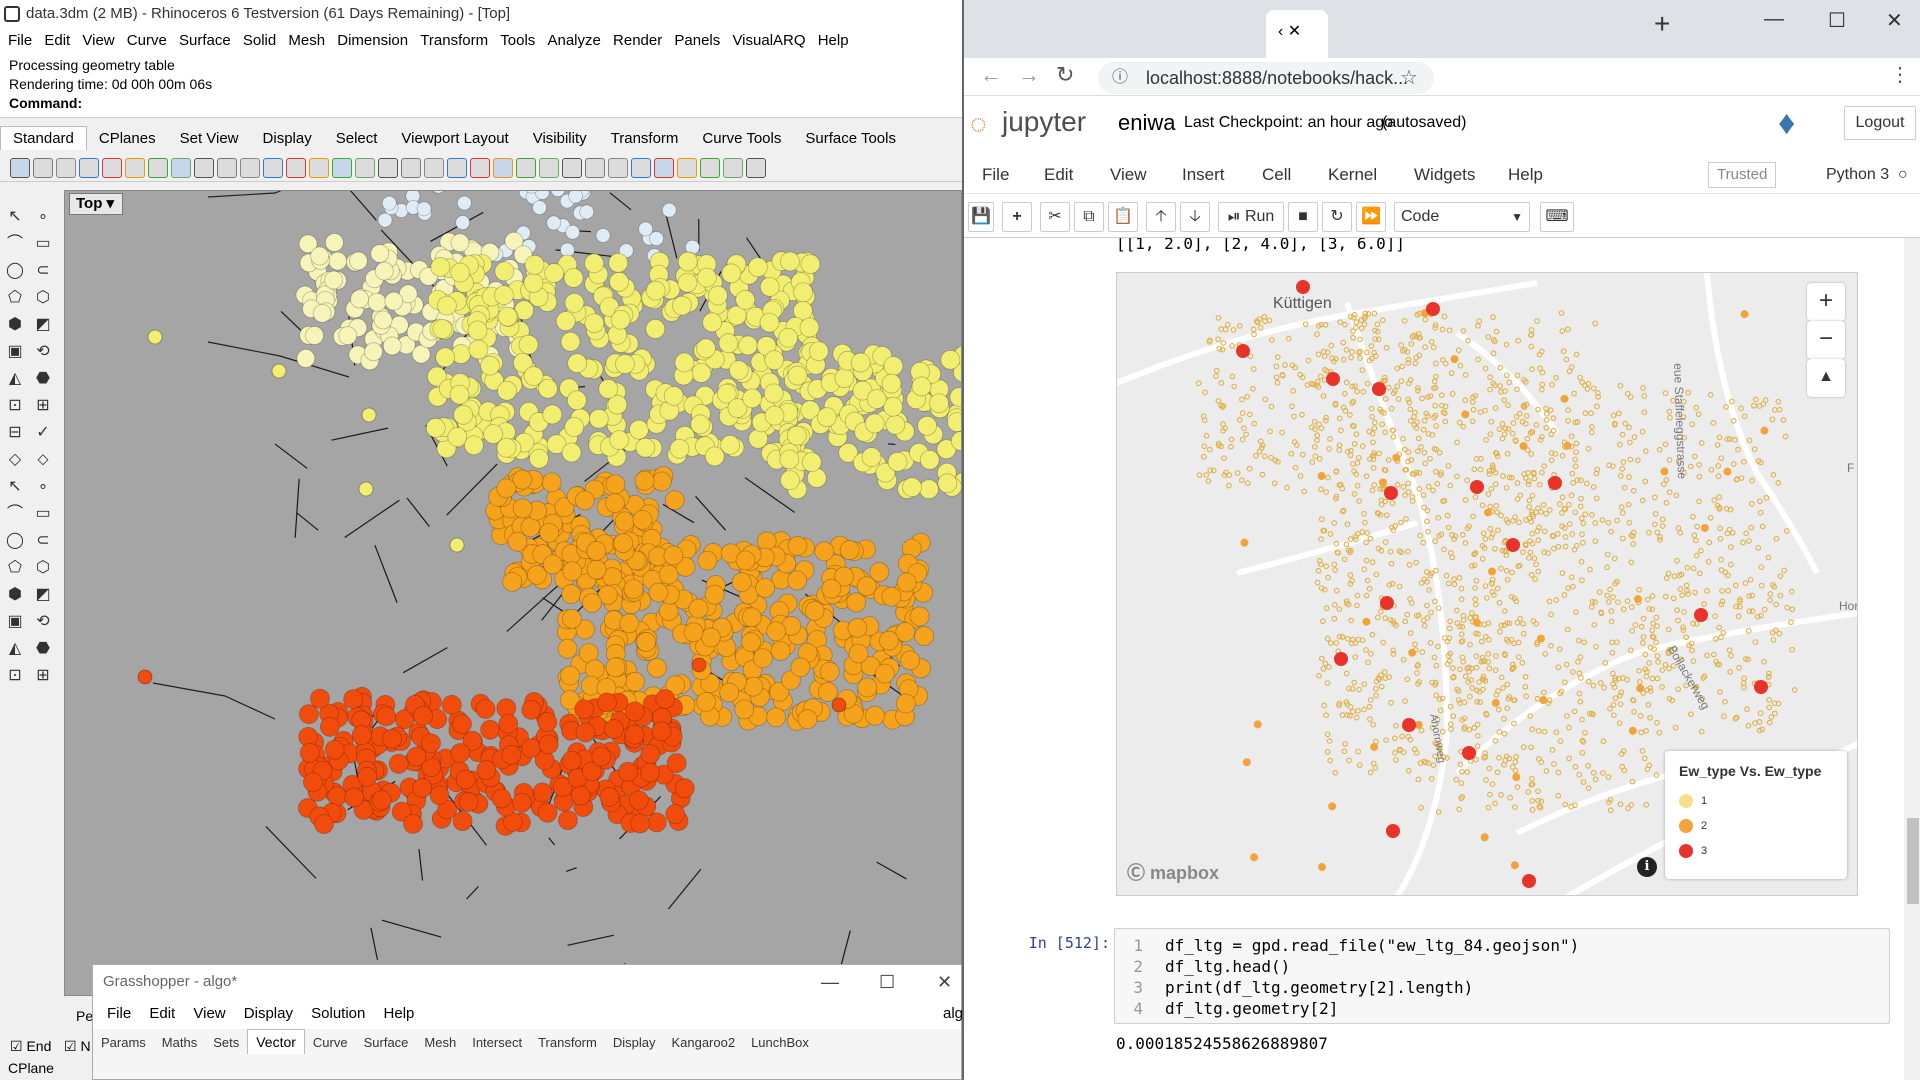 This screenshot has width=1920, height=1080. I want to click on save-icon: 💾, so click(981, 217).